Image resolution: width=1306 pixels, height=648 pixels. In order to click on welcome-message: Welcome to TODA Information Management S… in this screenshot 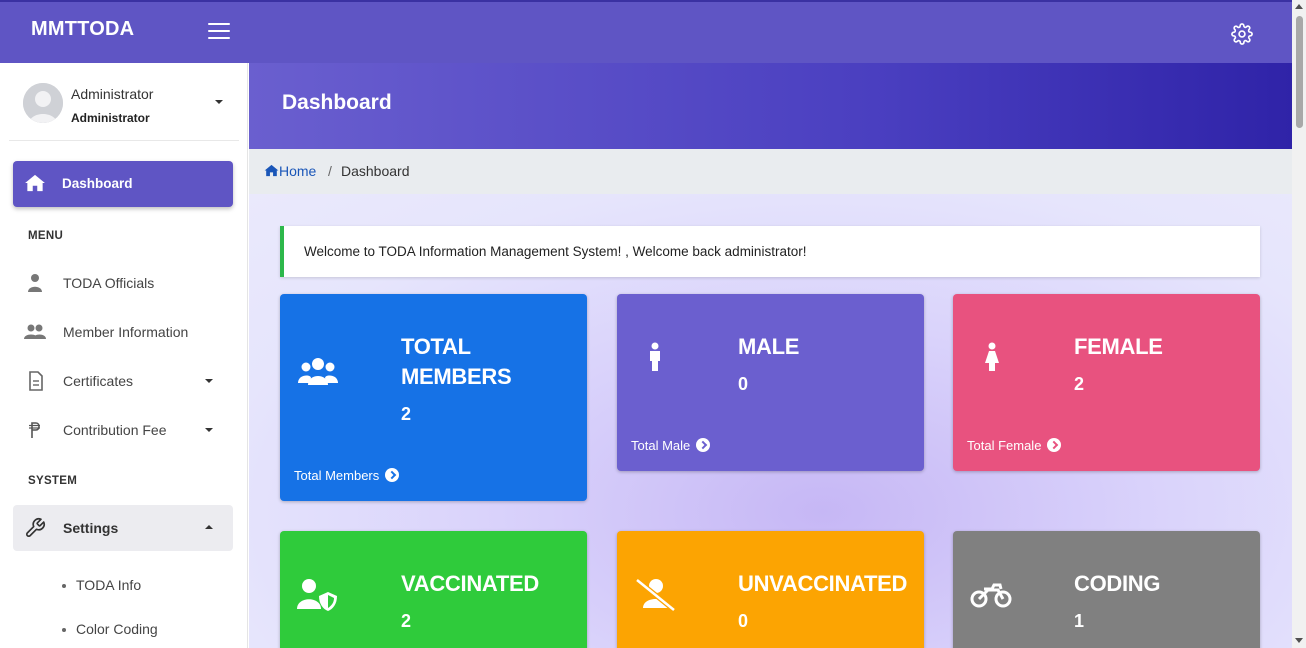, I will do `click(555, 251)`.